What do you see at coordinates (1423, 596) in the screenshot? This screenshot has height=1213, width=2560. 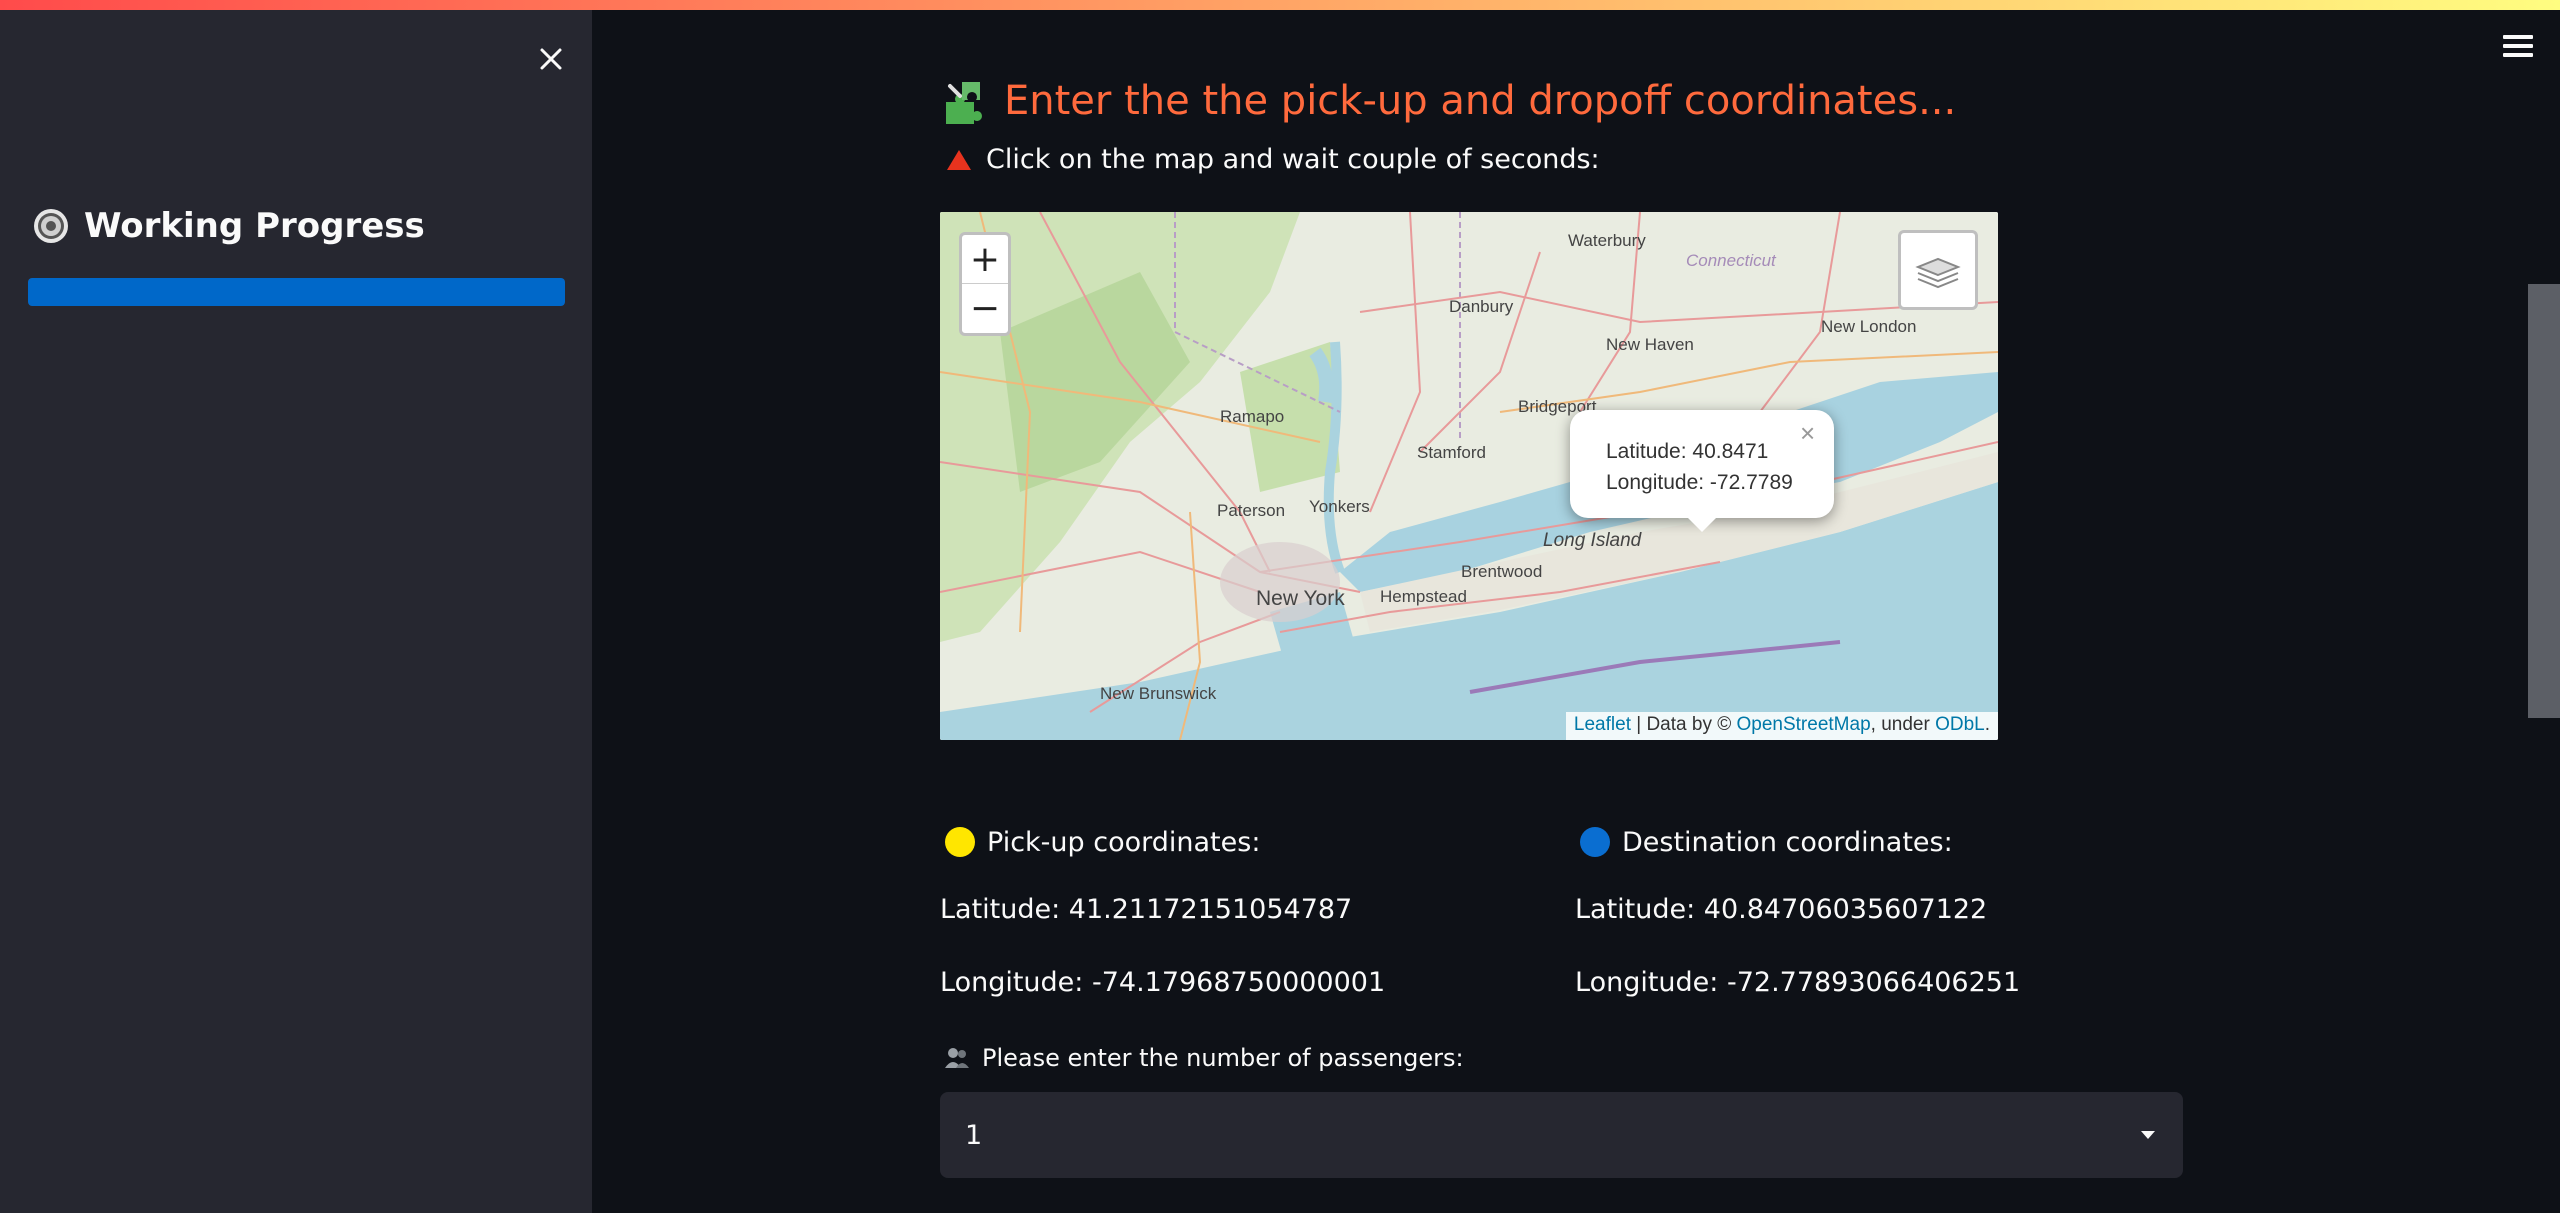 I see `map-label: Hempstead` at bounding box center [1423, 596].